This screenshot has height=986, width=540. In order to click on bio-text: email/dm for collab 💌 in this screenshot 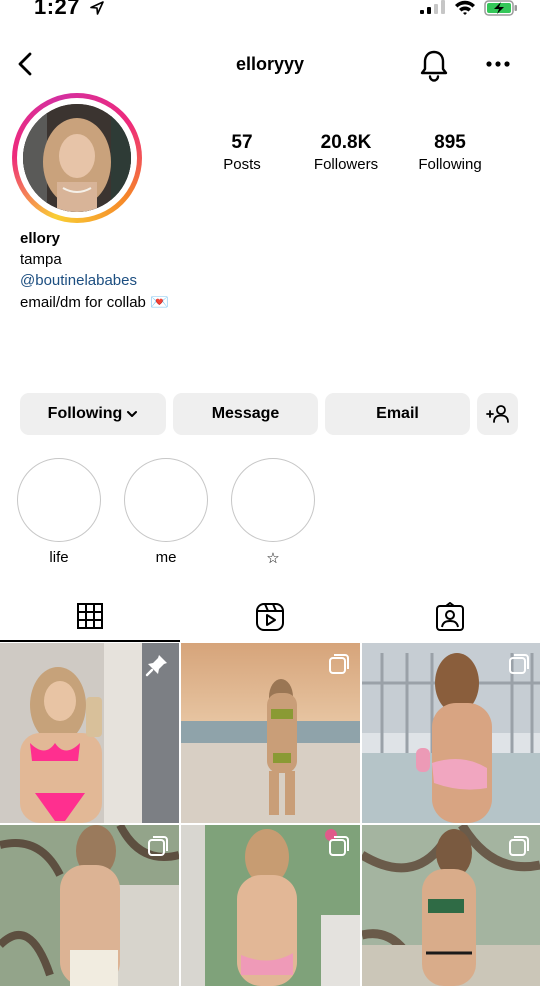, I will do `click(94, 302)`.